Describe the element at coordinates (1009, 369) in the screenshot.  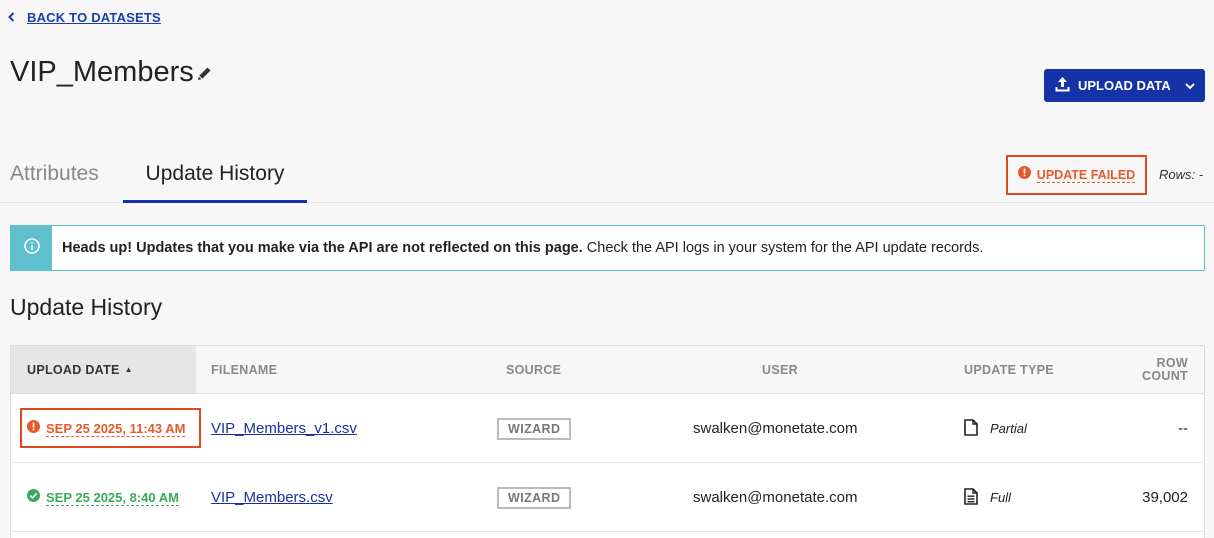
I see `column-header-update-type: UPDATE TYPE` at that location.